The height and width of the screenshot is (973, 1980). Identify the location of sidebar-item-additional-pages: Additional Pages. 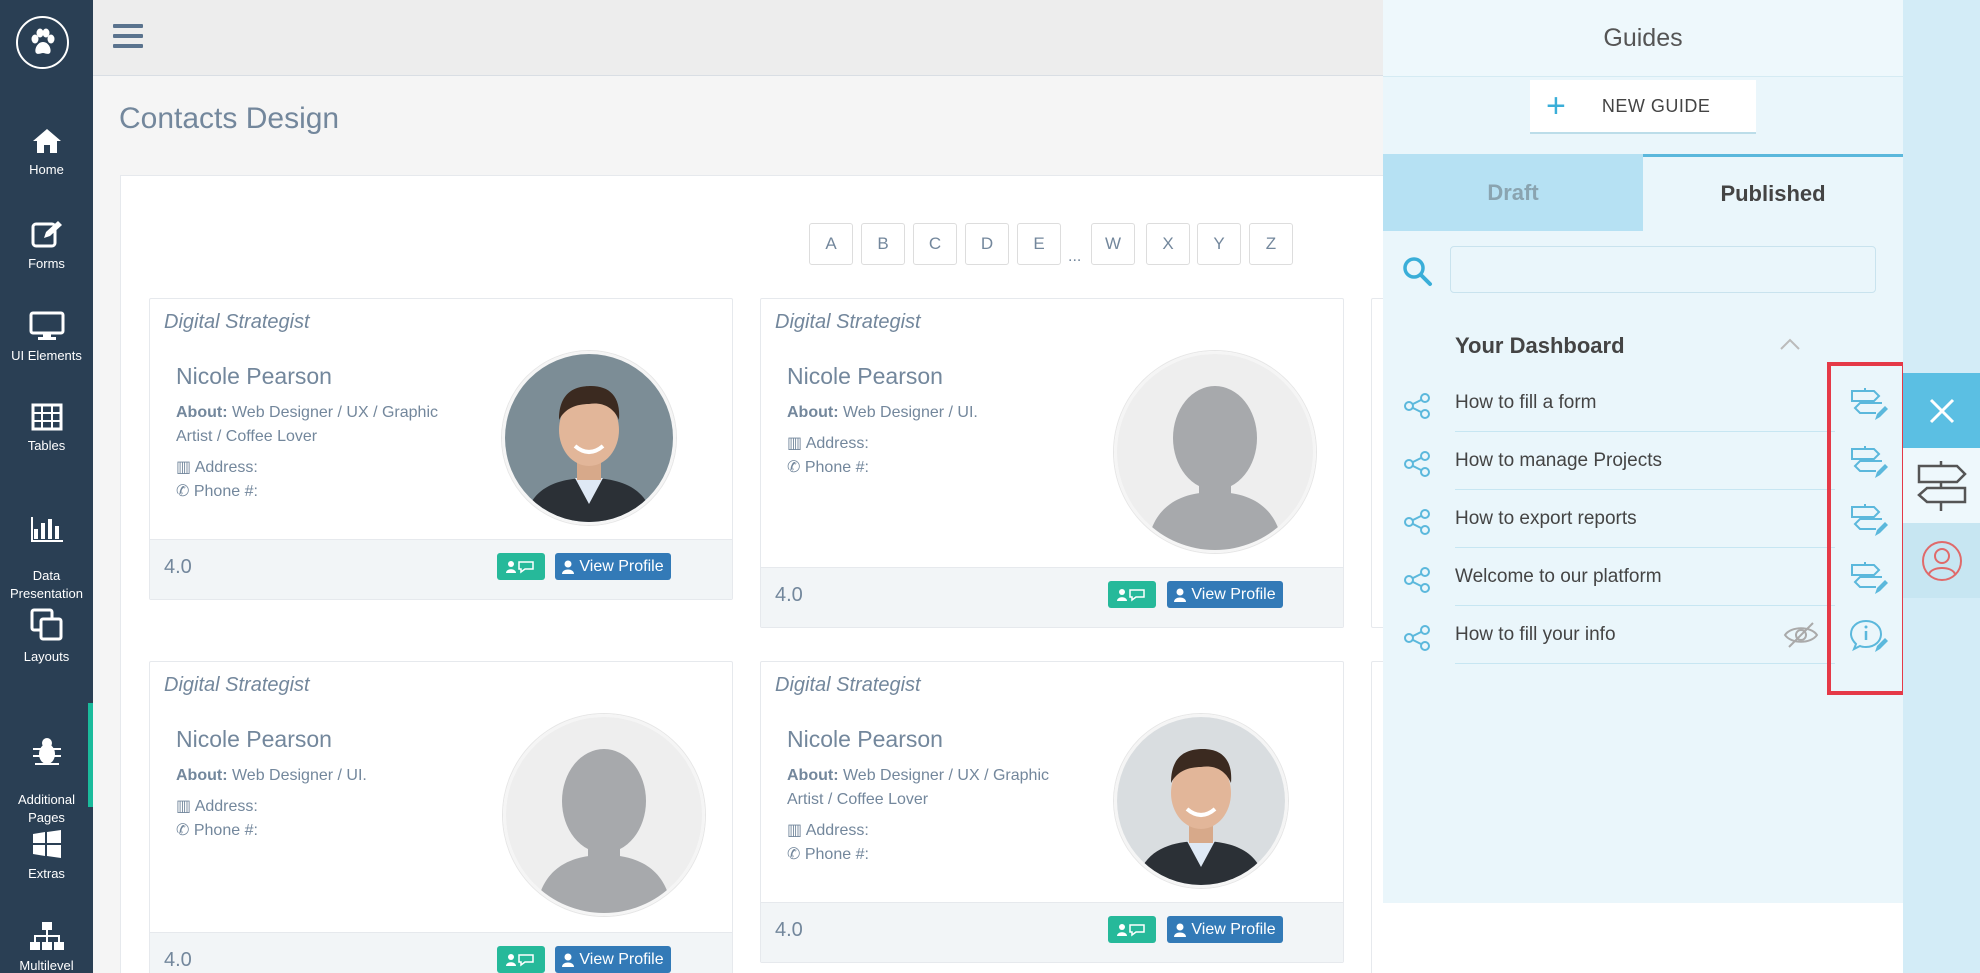
(46, 765).